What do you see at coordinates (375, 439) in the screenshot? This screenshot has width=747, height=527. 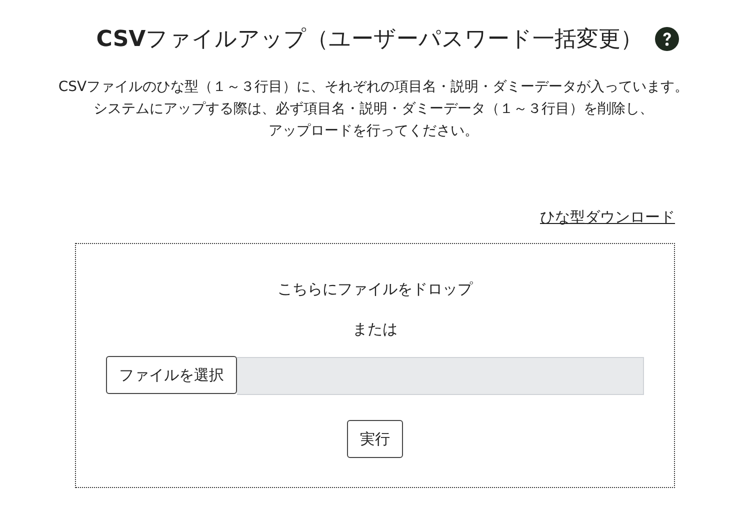 I see `submit-button: 実行` at bounding box center [375, 439].